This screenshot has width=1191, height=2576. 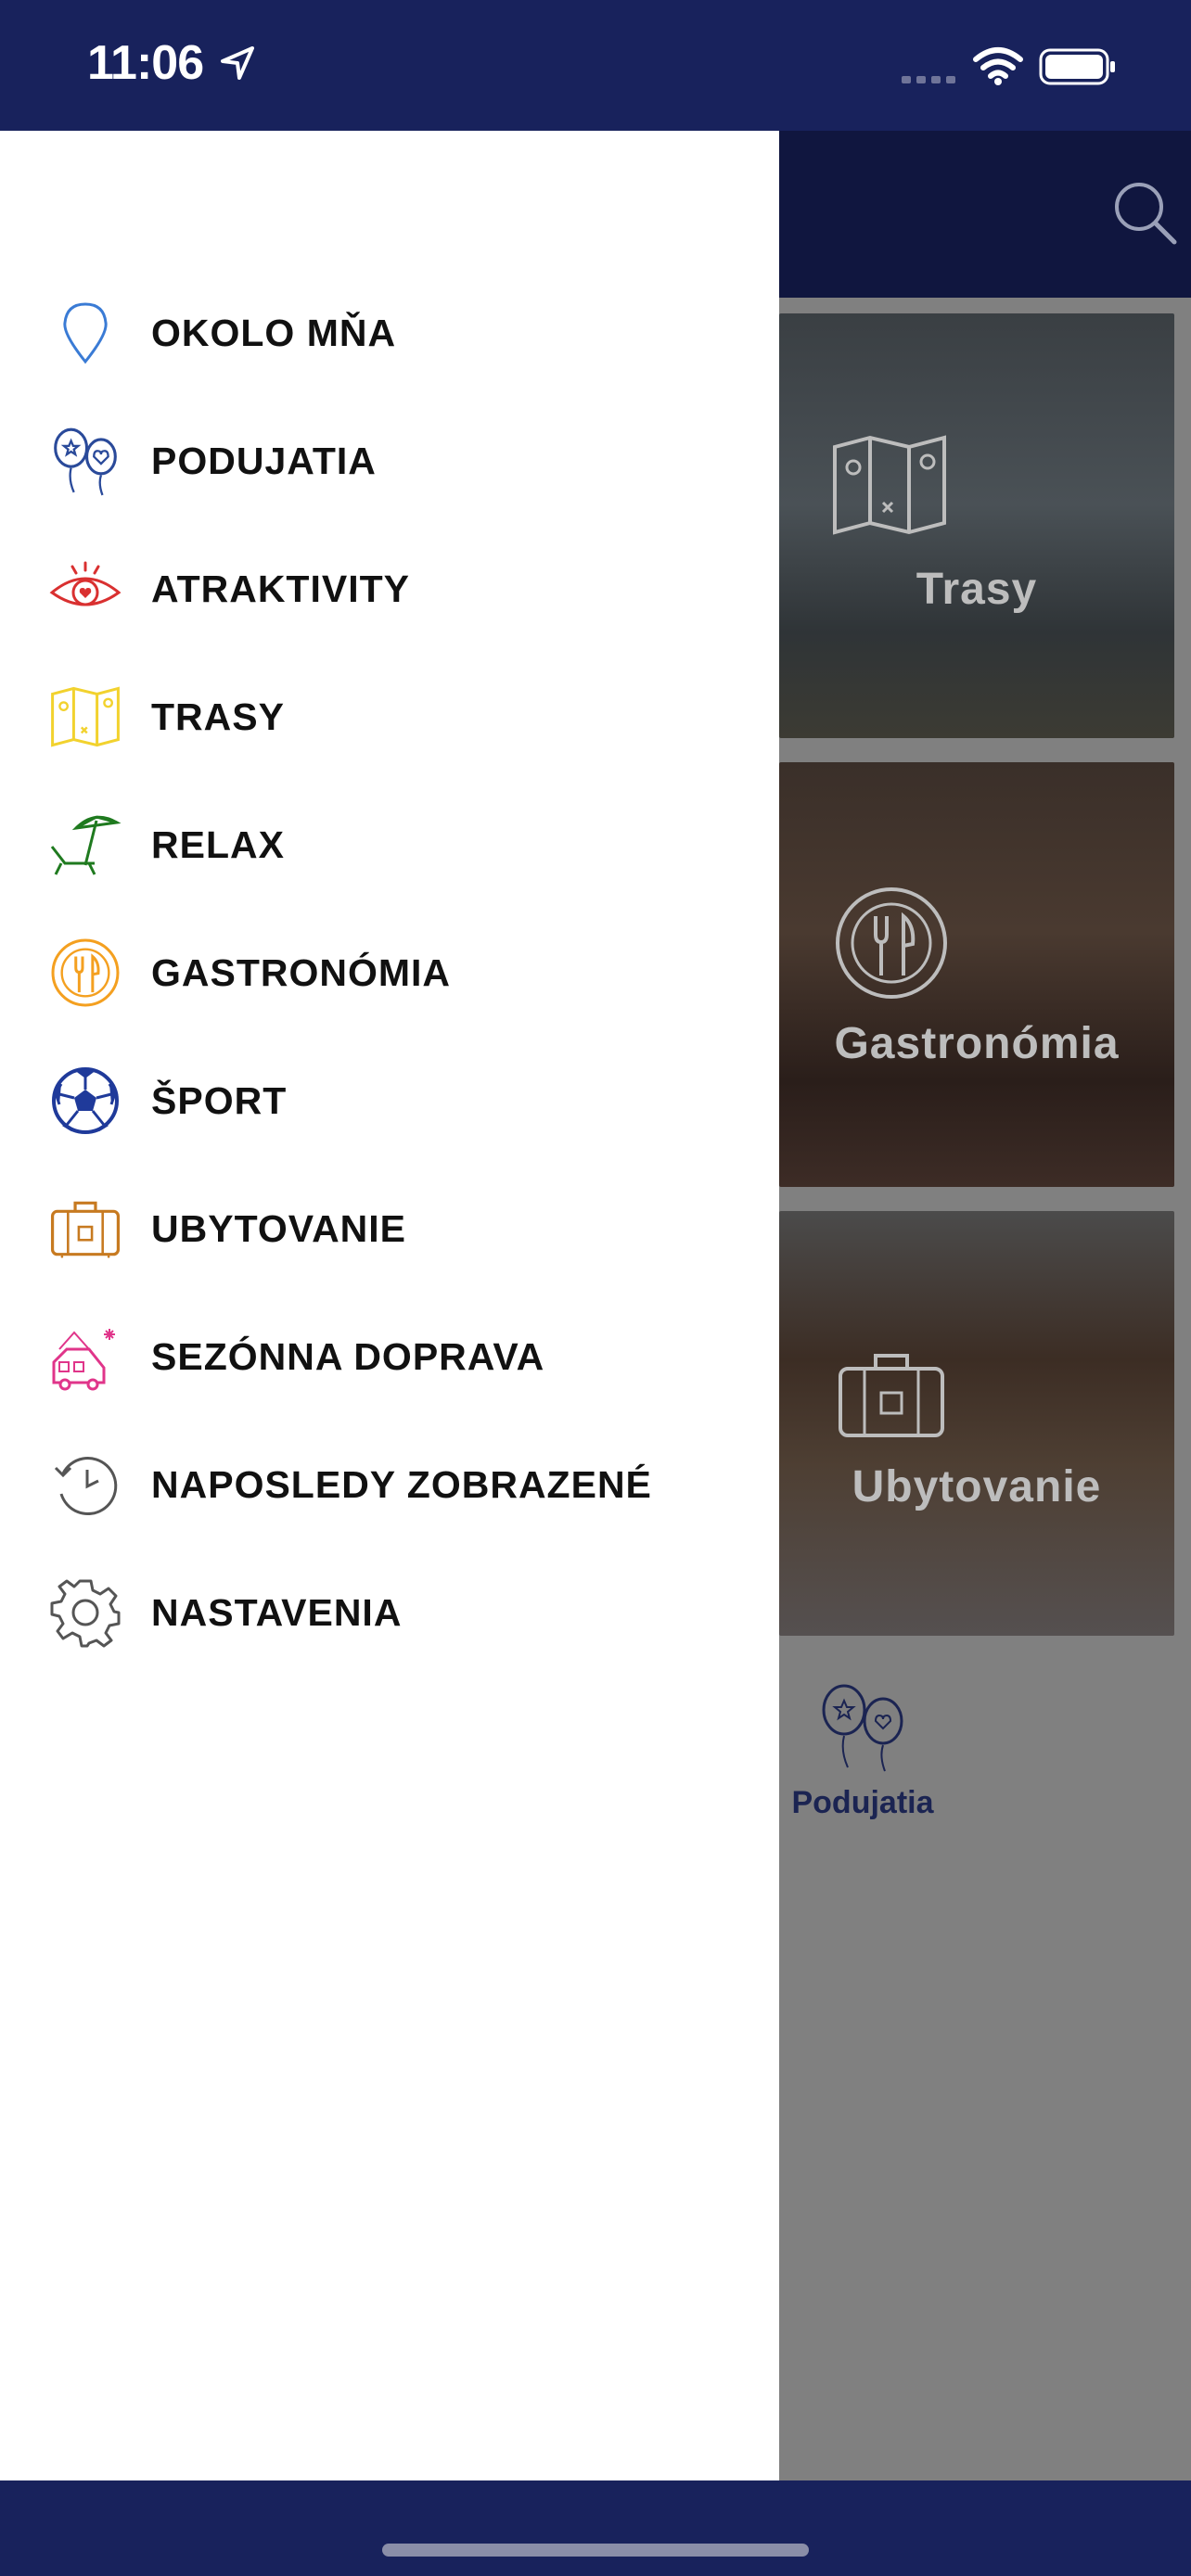 What do you see at coordinates (85, 1485) in the screenshot?
I see `history-icon` at bounding box center [85, 1485].